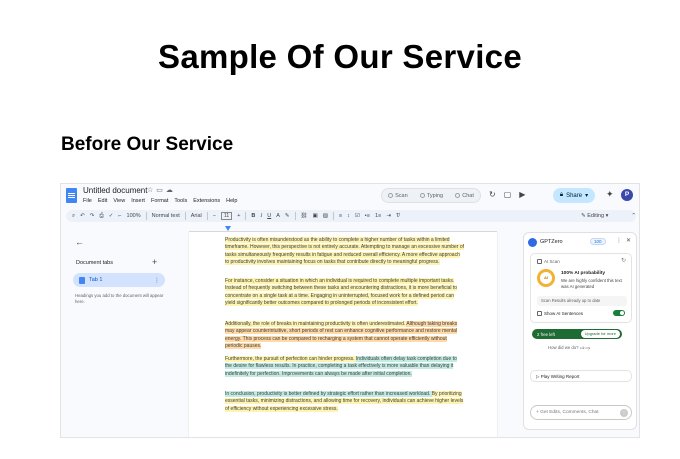 The image size is (680, 459). What do you see at coordinates (563, 347) in the screenshot?
I see `feedback-label: How did we do?` at bounding box center [563, 347].